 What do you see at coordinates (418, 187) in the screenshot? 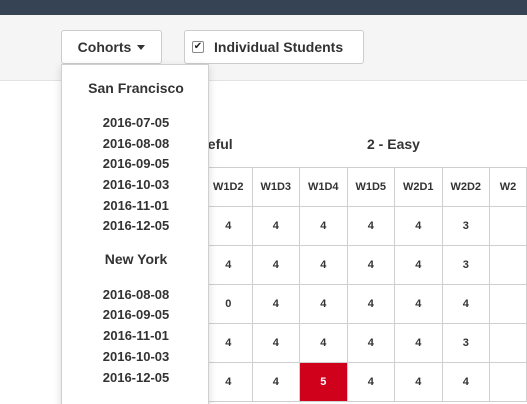
I see `column-header: W2D1` at bounding box center [418, 187].